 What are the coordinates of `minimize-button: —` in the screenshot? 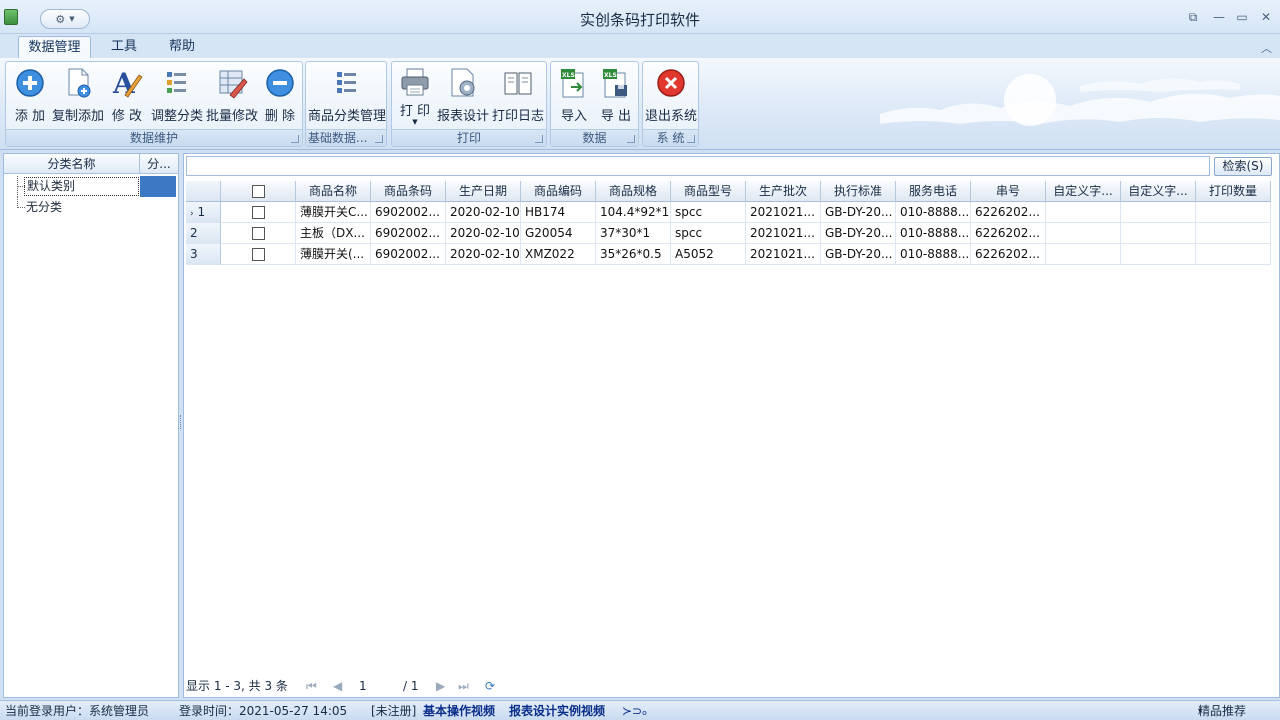 It's located at (1219, 17).